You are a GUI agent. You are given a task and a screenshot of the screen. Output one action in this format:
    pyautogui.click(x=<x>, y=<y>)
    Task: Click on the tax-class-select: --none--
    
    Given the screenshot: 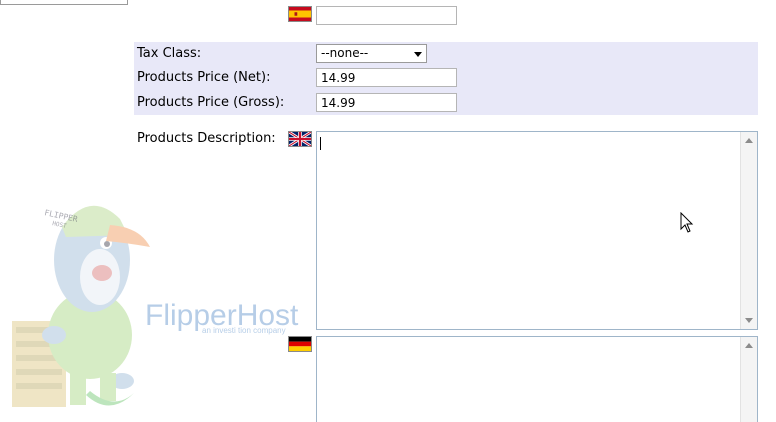 What is the action you would take?
    pyautogui.click(x=371, y=53)
    